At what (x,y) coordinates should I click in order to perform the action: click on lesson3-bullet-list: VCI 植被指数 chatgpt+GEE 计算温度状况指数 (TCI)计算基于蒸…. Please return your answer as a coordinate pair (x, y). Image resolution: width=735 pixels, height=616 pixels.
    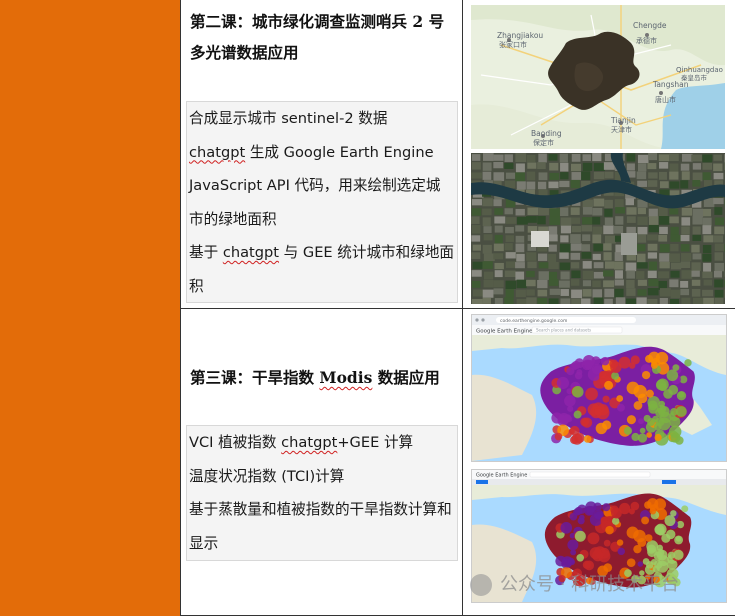
    Looking at the image, I should click on (322, 493).